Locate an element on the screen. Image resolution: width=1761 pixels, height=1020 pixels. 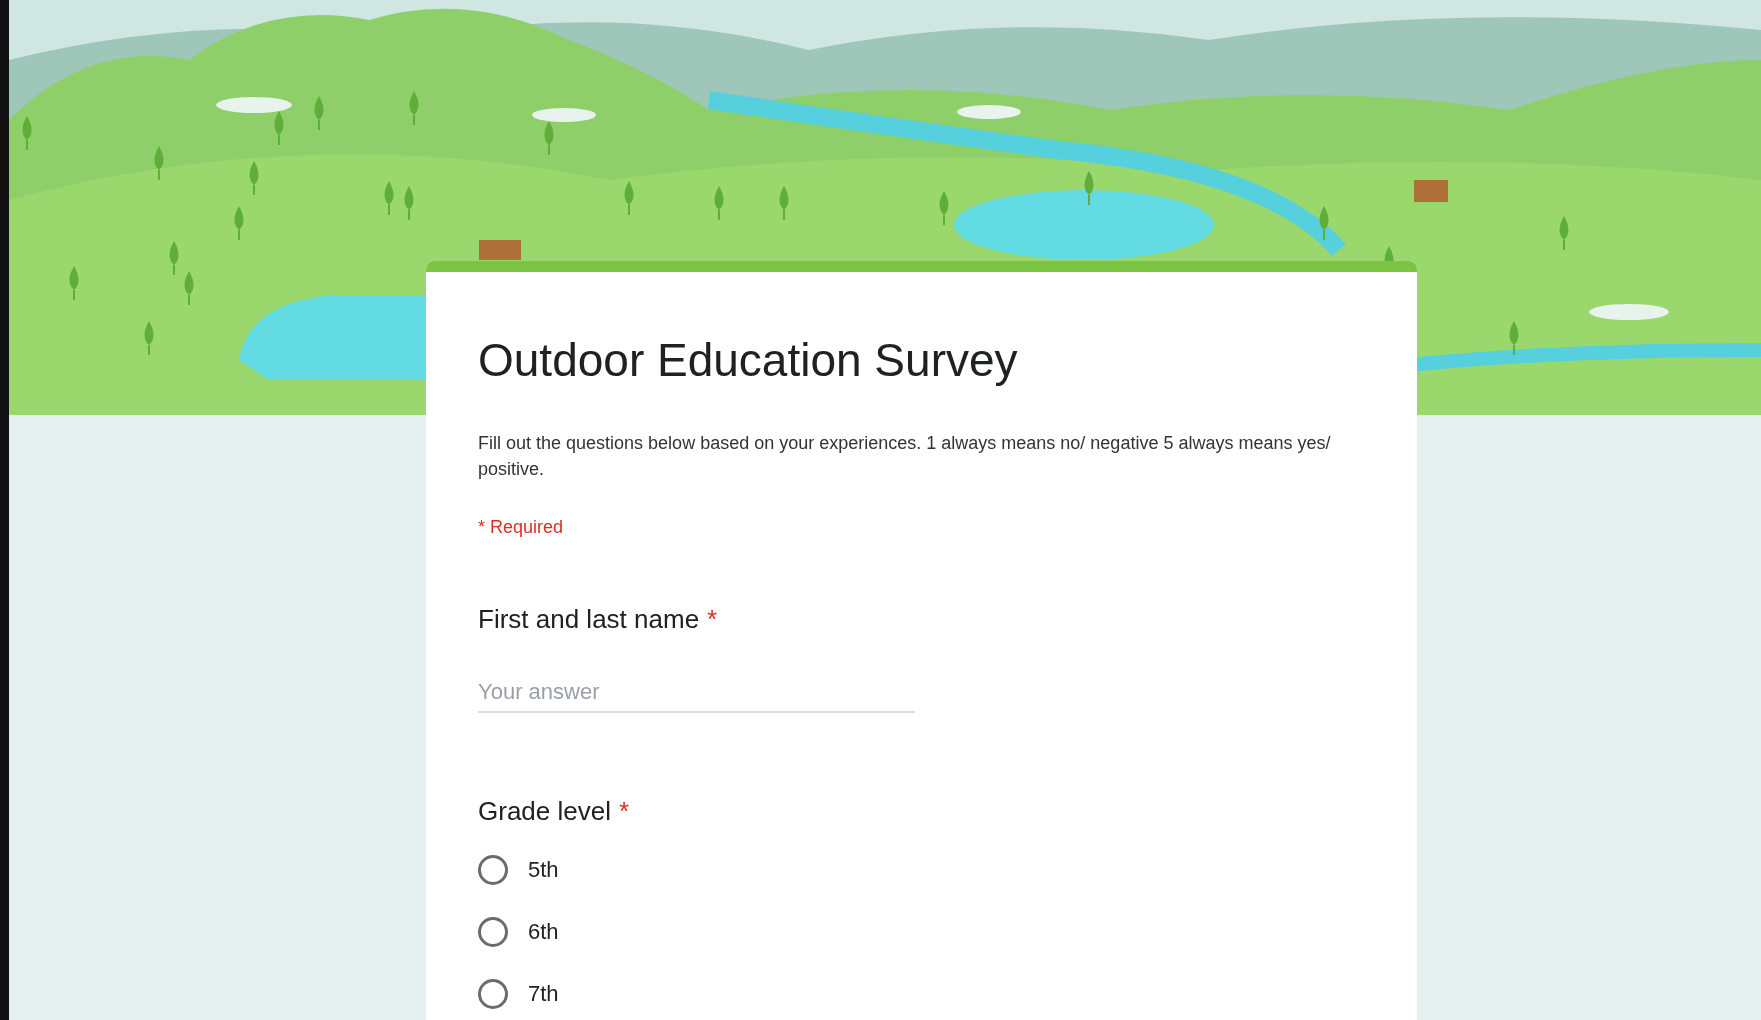
option-label: 7th is located at coordinates (543, 994).